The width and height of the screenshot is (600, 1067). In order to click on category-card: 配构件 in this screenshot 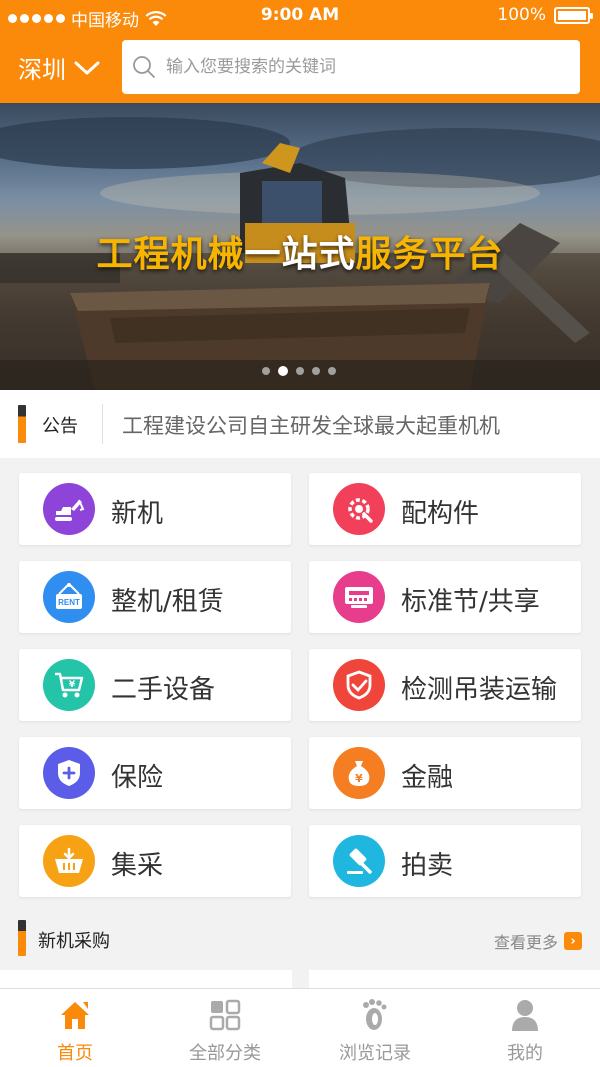, I will do `click(445, 509)`.